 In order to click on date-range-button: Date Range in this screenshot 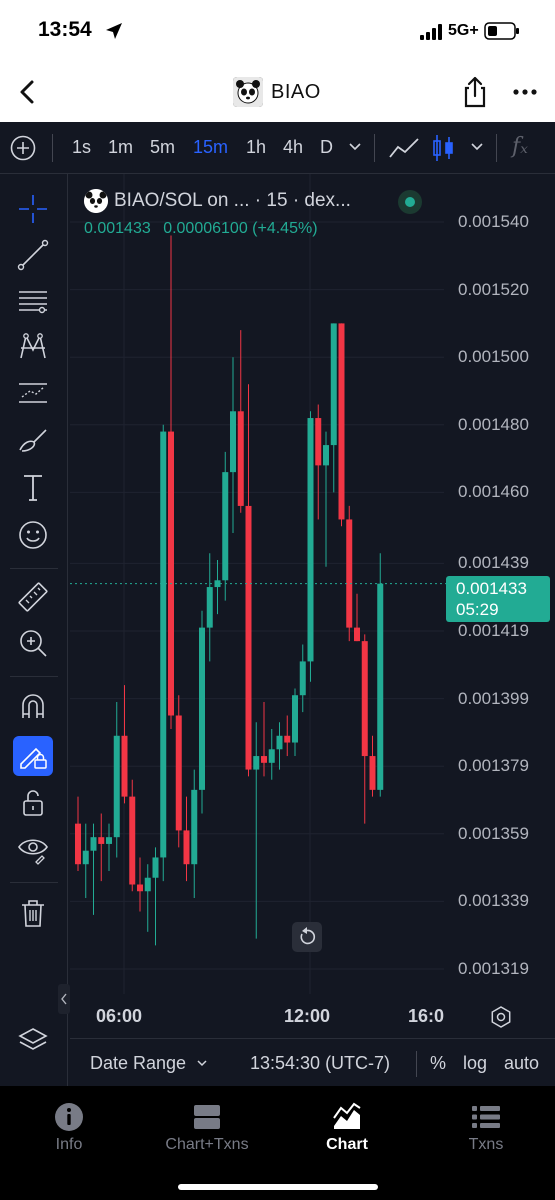, I will do `click(138, 1063)`.